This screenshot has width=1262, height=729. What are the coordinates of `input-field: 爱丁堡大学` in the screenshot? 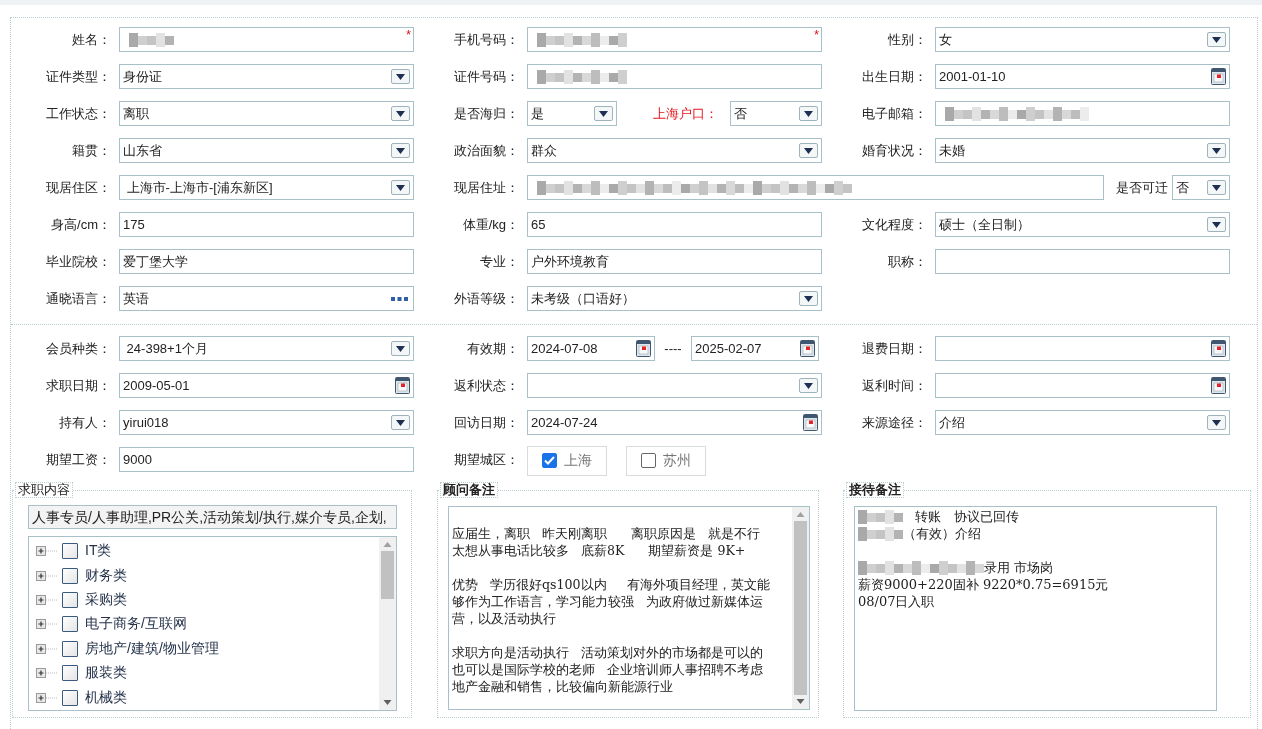 It's located at (266, 261).